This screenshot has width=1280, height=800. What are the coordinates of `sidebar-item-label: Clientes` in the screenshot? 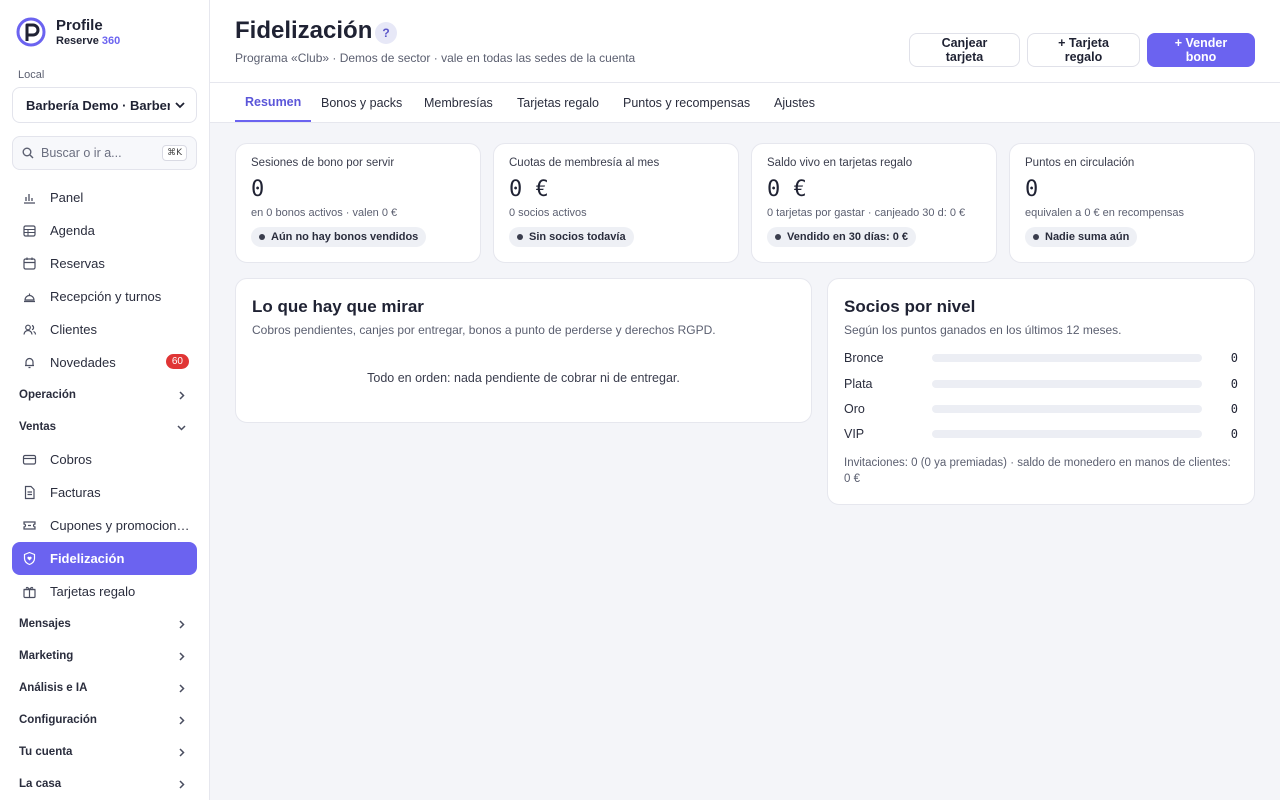 It's located at (73, 329).